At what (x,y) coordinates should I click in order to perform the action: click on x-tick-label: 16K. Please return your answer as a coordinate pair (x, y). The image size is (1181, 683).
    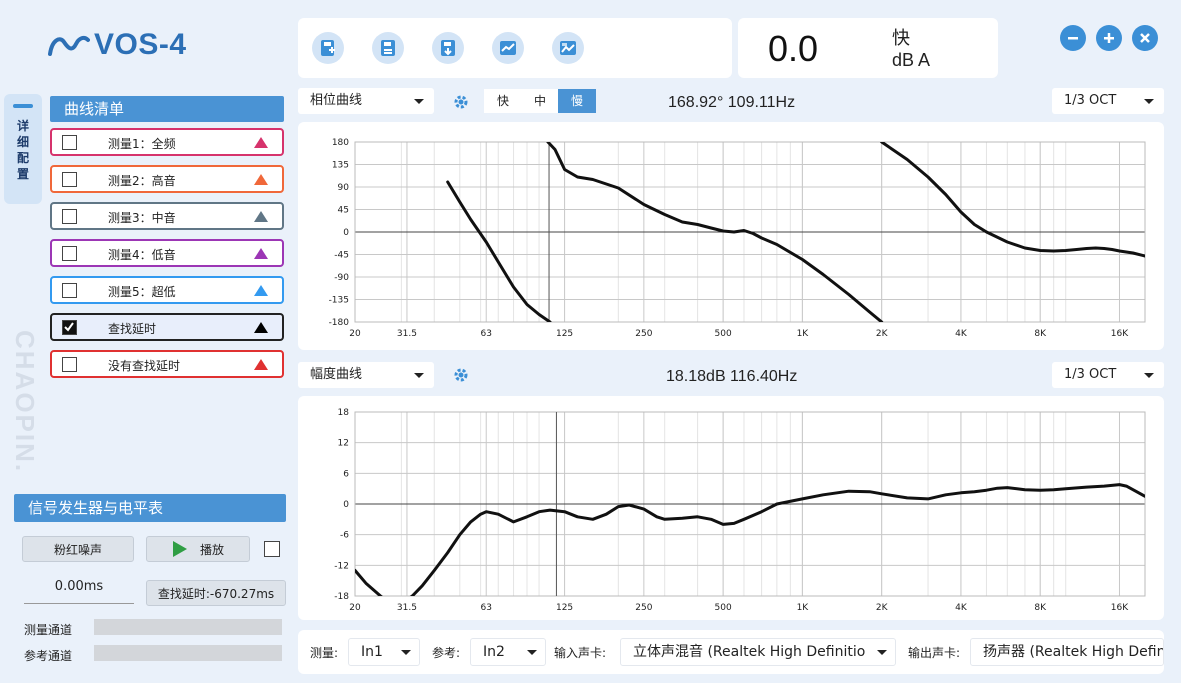
    Looking at the image, I should click on (1120, 334).